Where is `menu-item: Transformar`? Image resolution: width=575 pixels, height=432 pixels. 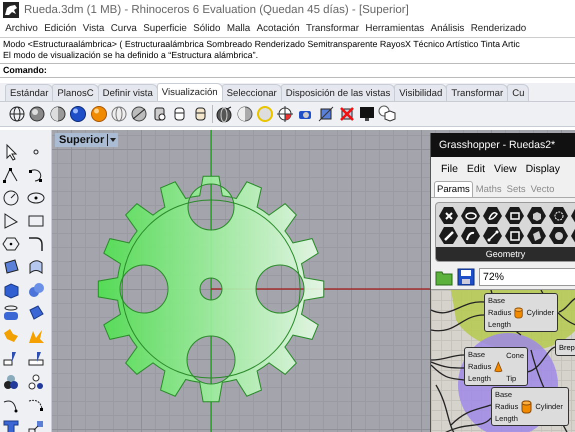
menu-item: Transformar is located at coordinates (332, 28).